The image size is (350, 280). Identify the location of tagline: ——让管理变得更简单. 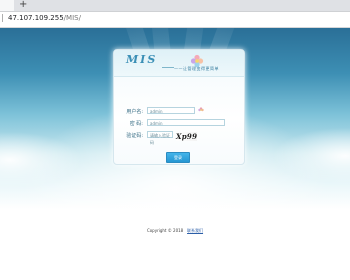
(196, 68).